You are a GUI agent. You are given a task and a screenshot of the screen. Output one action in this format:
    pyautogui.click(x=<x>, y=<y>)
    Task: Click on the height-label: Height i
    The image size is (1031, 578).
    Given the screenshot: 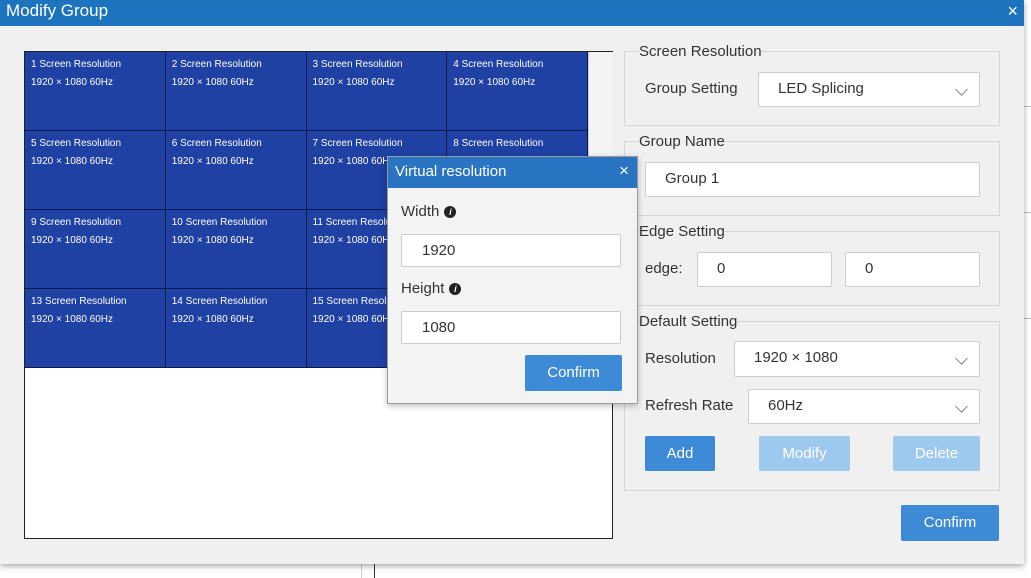 What is the action you would take?
    pyautogui.click(x=431, y=288)
    